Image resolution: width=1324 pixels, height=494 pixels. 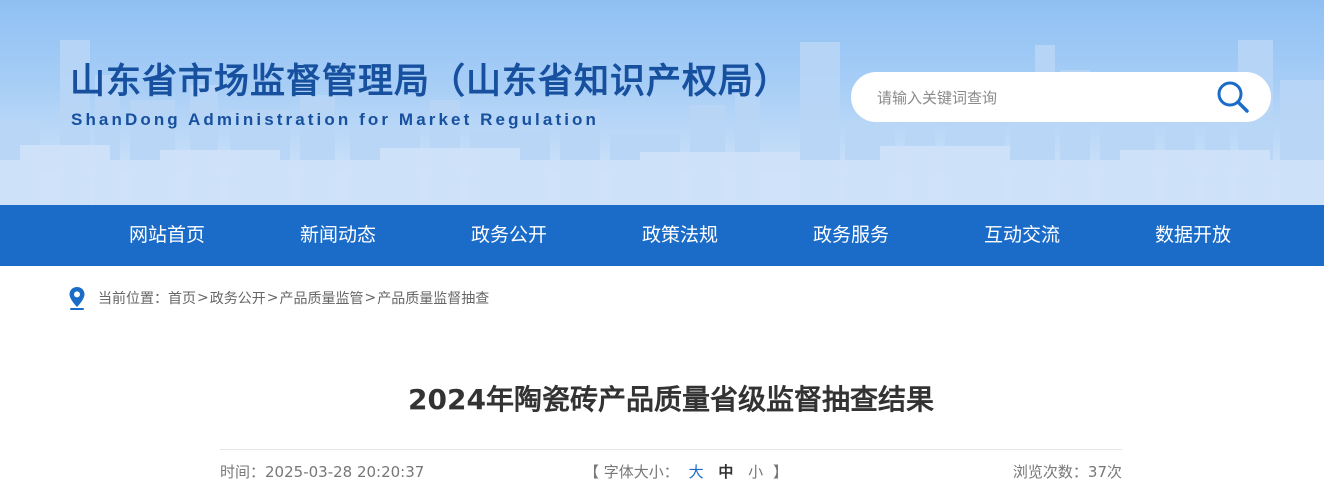 I want to click on view-count: 浏览次数：37次, so click(x=1067, y=471).